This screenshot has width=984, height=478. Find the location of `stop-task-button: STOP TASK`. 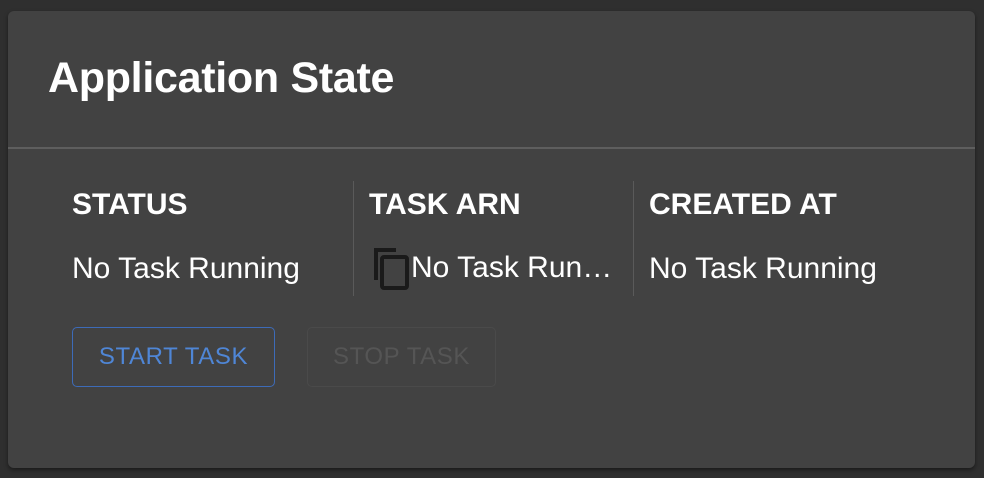

stop-task-button: STOP TASK is located at coordinates (401, 357).